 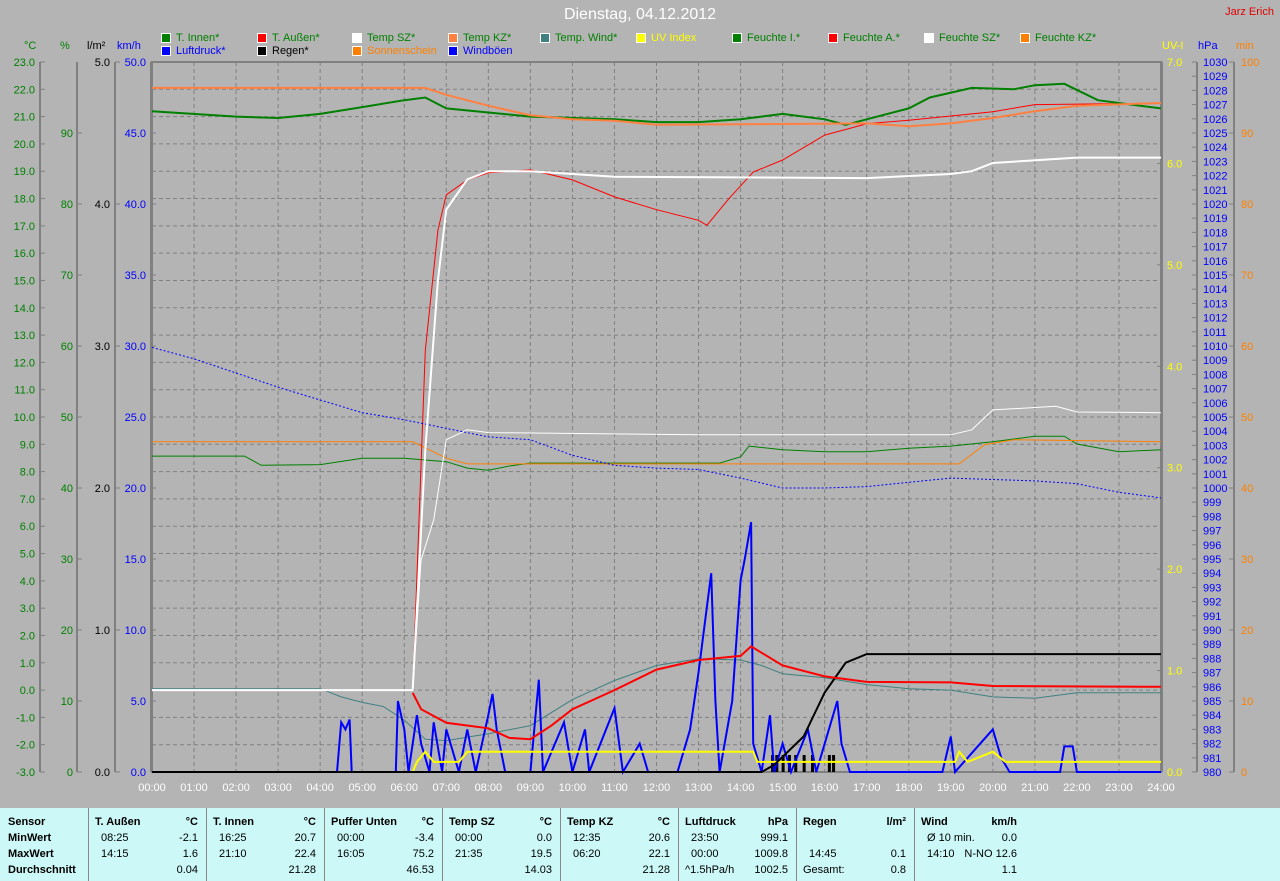 I want to click on legend-item: Feuchte KZ*, so click(x=1058, y=38).